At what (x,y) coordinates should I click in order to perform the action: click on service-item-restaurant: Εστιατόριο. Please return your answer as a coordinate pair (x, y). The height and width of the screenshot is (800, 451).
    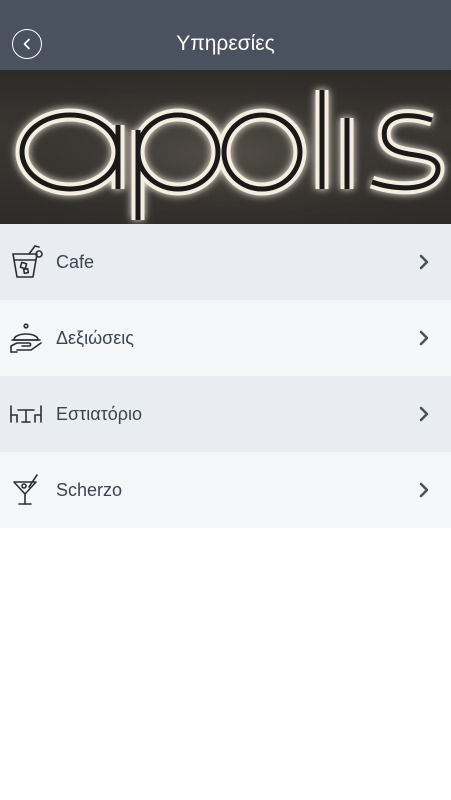
    Looking at the image, I should click on (225, 414).